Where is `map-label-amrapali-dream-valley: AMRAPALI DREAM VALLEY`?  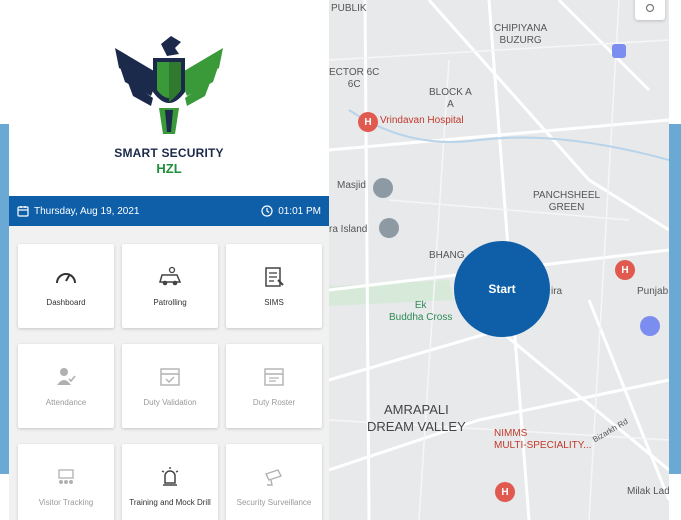
map-label-amrapali-dream-valley: AMRAPALI DREAM VALLEY is located at coordinates (416, 418).